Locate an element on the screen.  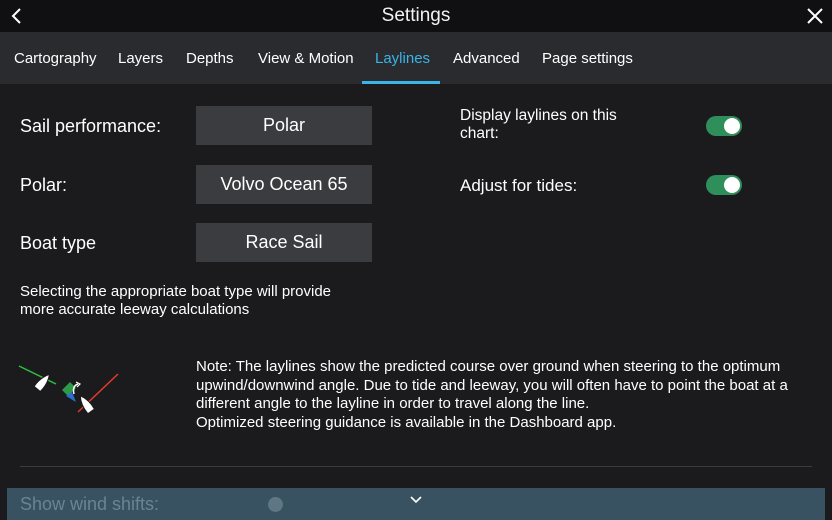
display-laylines-label: Display laylines on this chart: is located at coordinates (538, 124).